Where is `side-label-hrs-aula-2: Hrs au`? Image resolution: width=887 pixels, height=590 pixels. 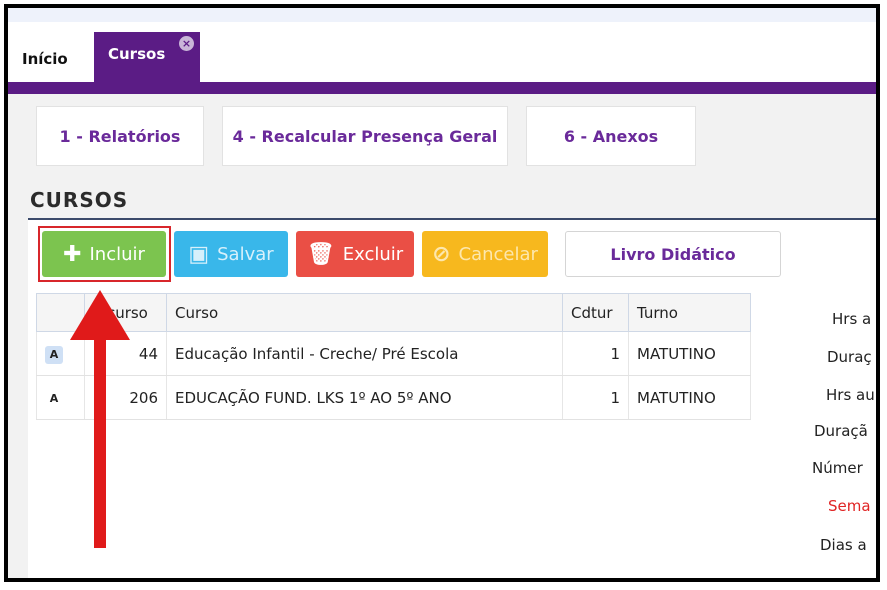 side-label-hrs-aula-2: Hrs au is located at coordinates (850, 395).